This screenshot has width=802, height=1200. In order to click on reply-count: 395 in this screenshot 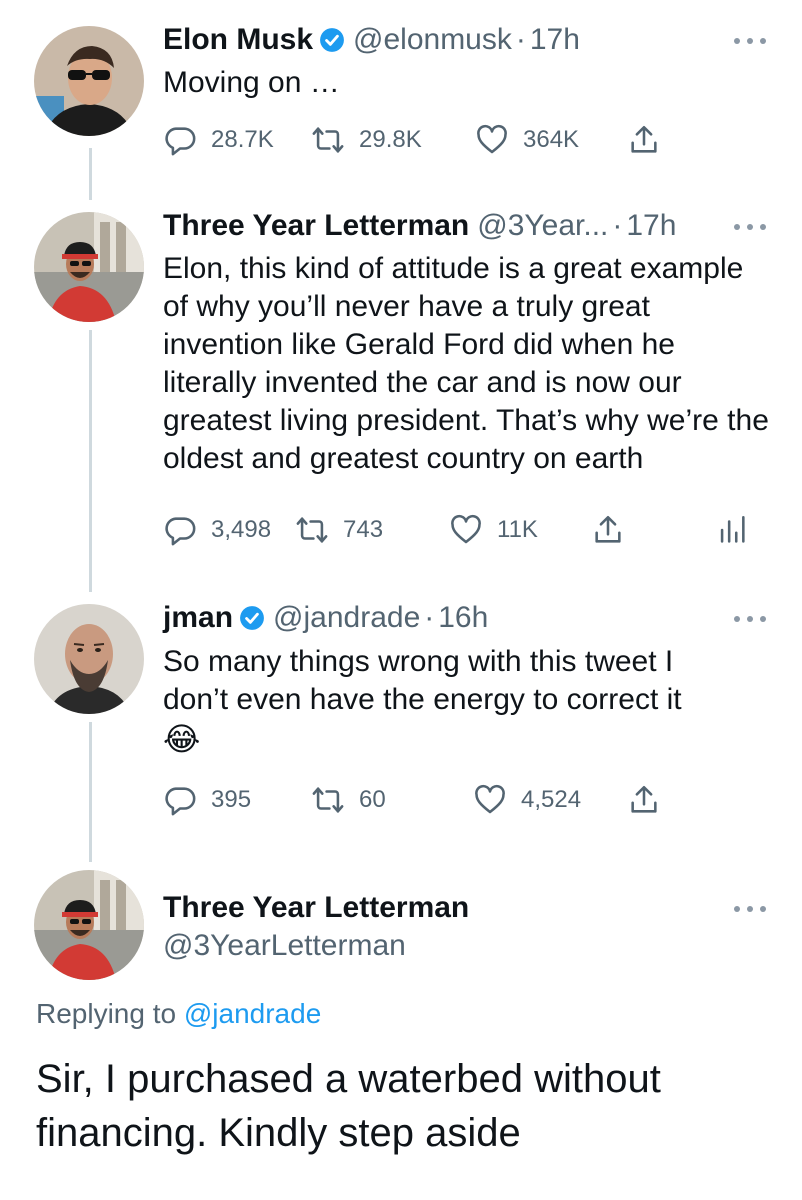, I will do `click(231, 799)`.